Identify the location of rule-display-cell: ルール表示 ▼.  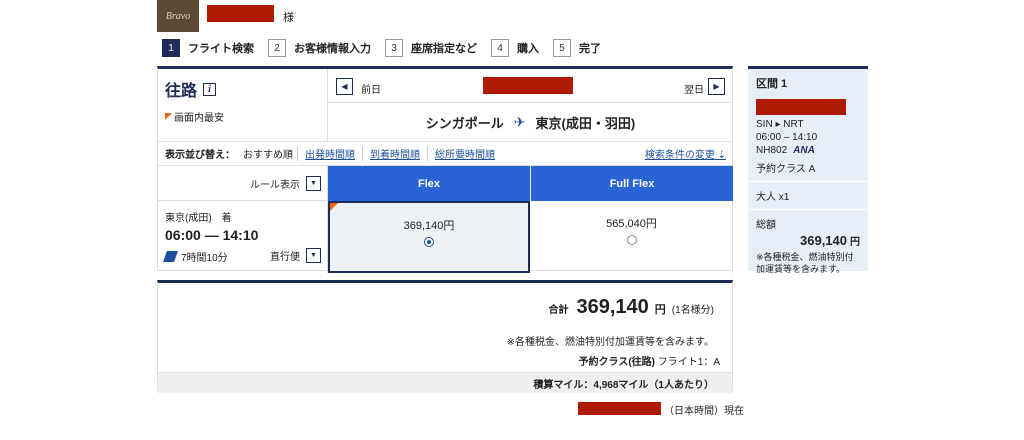
(243, 183).